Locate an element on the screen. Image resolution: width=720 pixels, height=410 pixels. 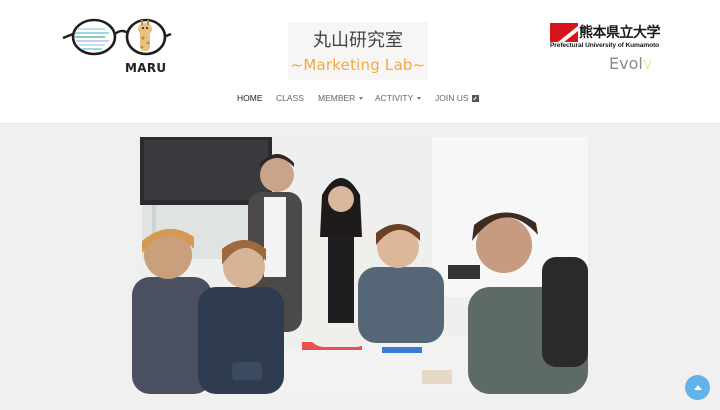
external-link-icon is located at coordinates (475, 98).